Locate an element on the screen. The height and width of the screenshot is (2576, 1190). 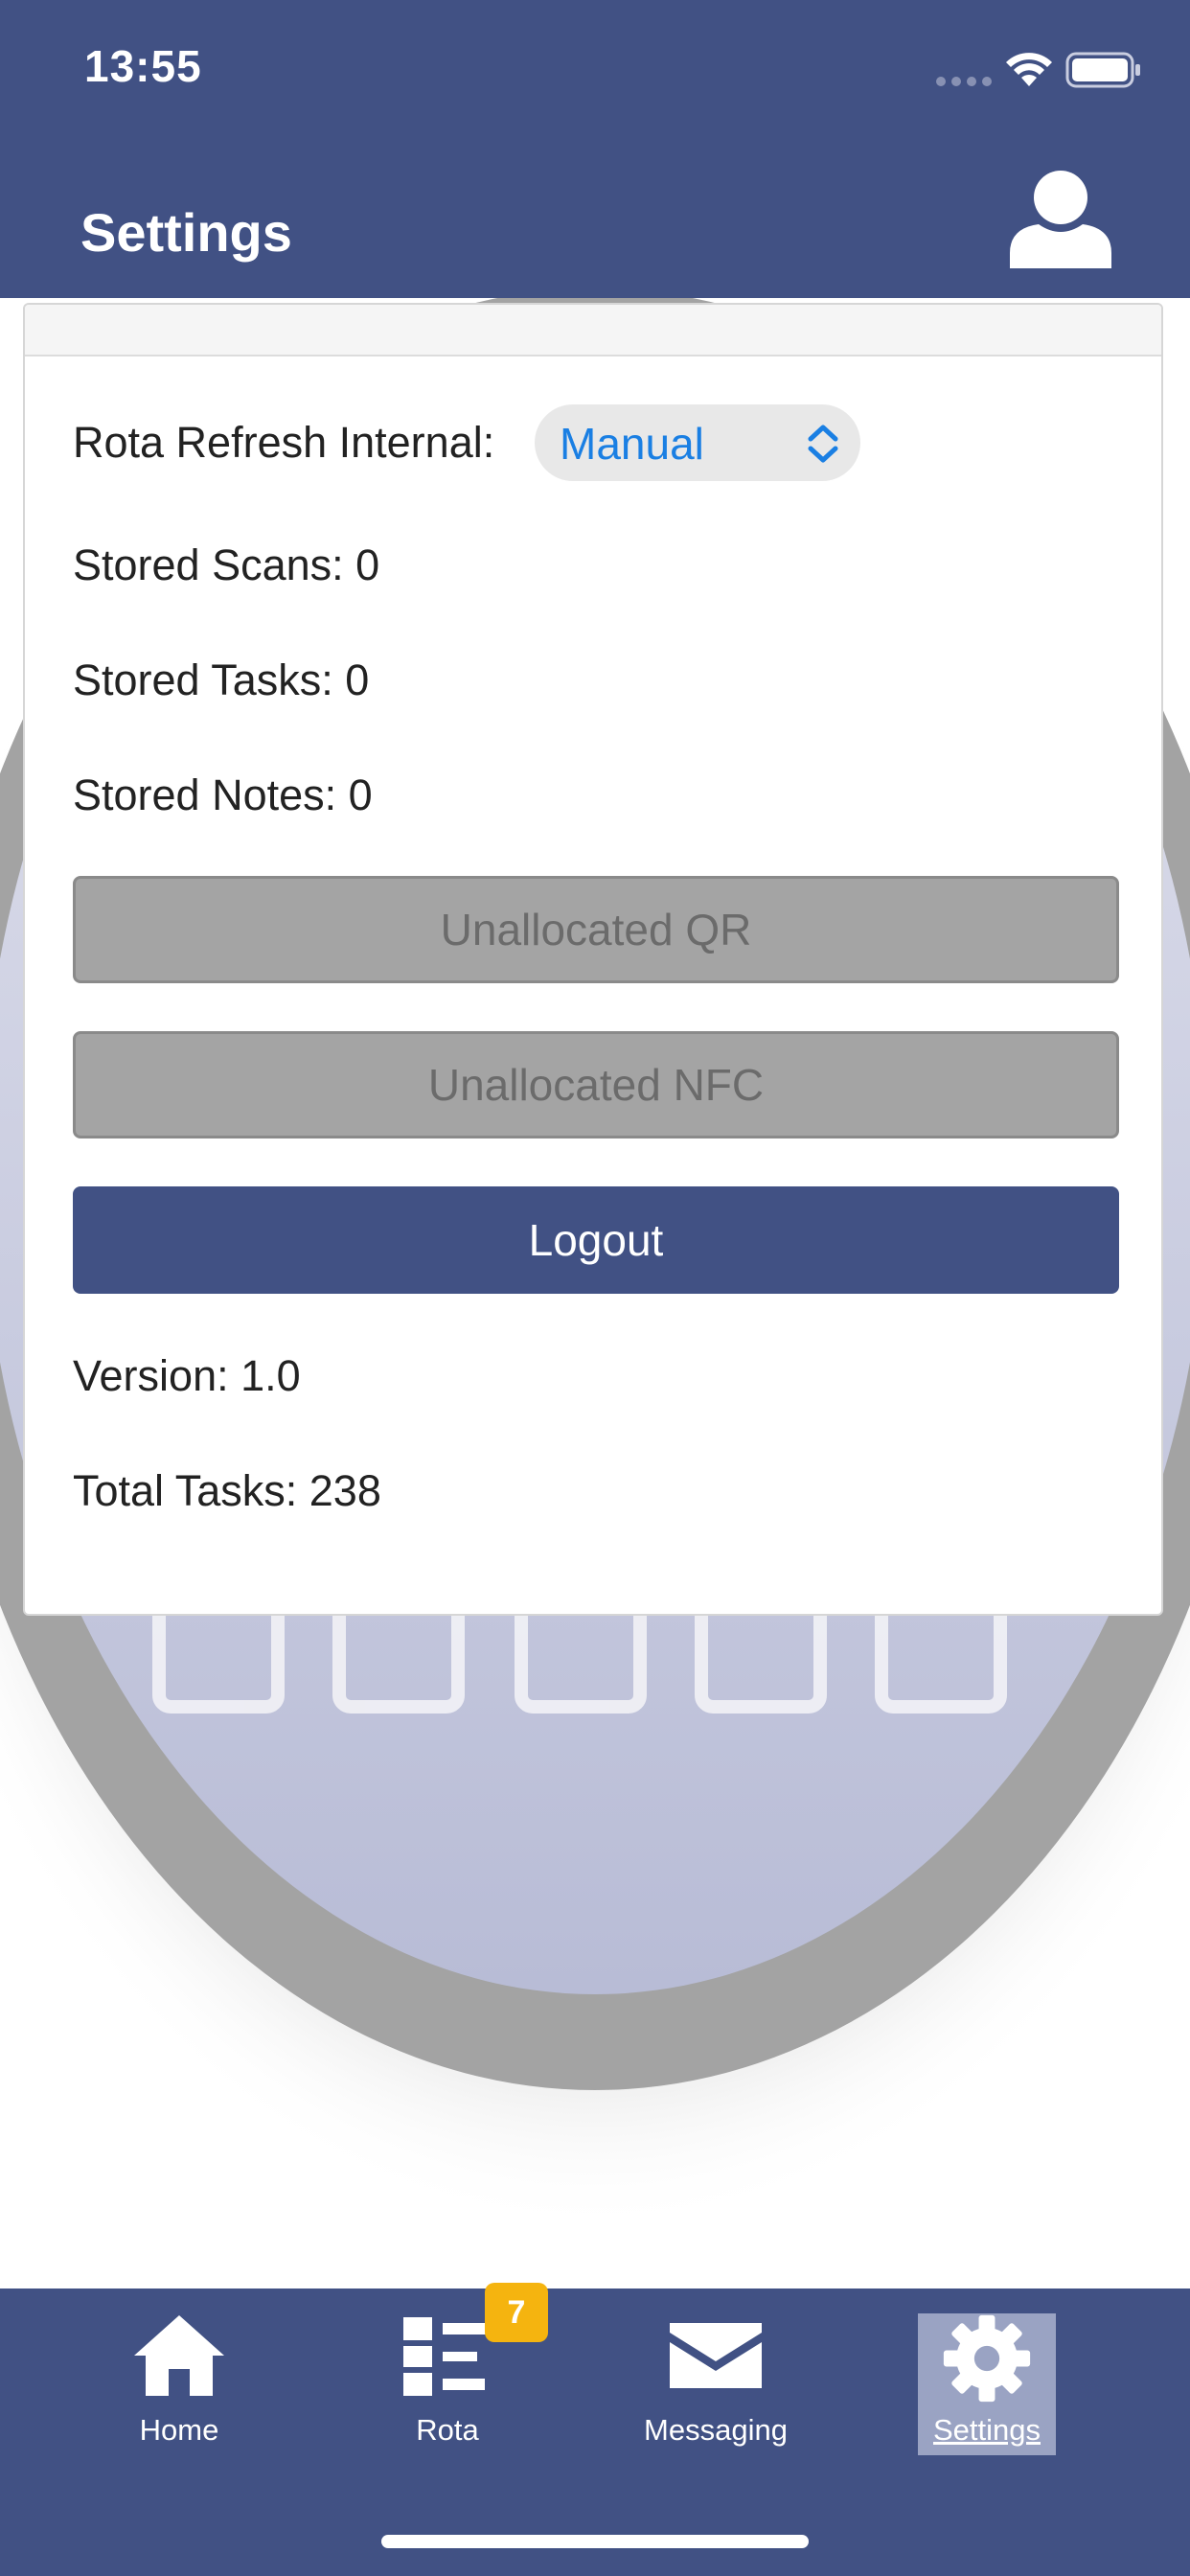
stored-notes: Stored Notes: 0 is located at coordinates (223, 794).